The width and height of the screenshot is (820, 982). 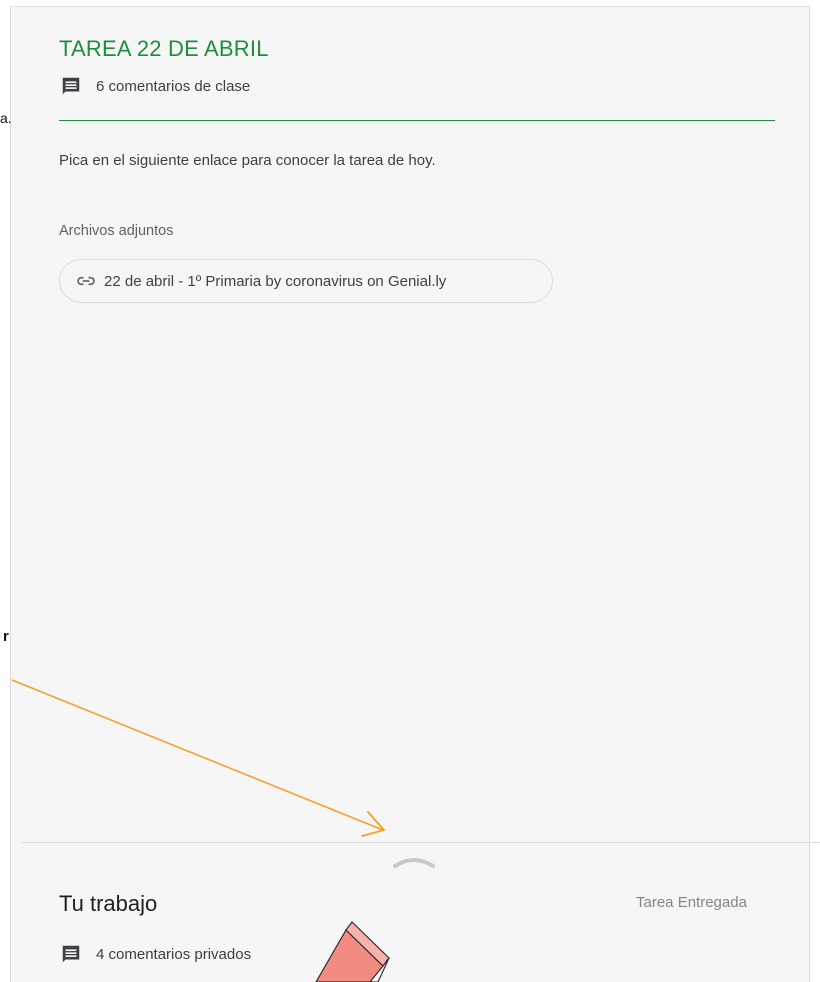 What do you see at coordinates (86, 281) in the screenshot?
I see `link-icon` at bounding box center [86, 281].